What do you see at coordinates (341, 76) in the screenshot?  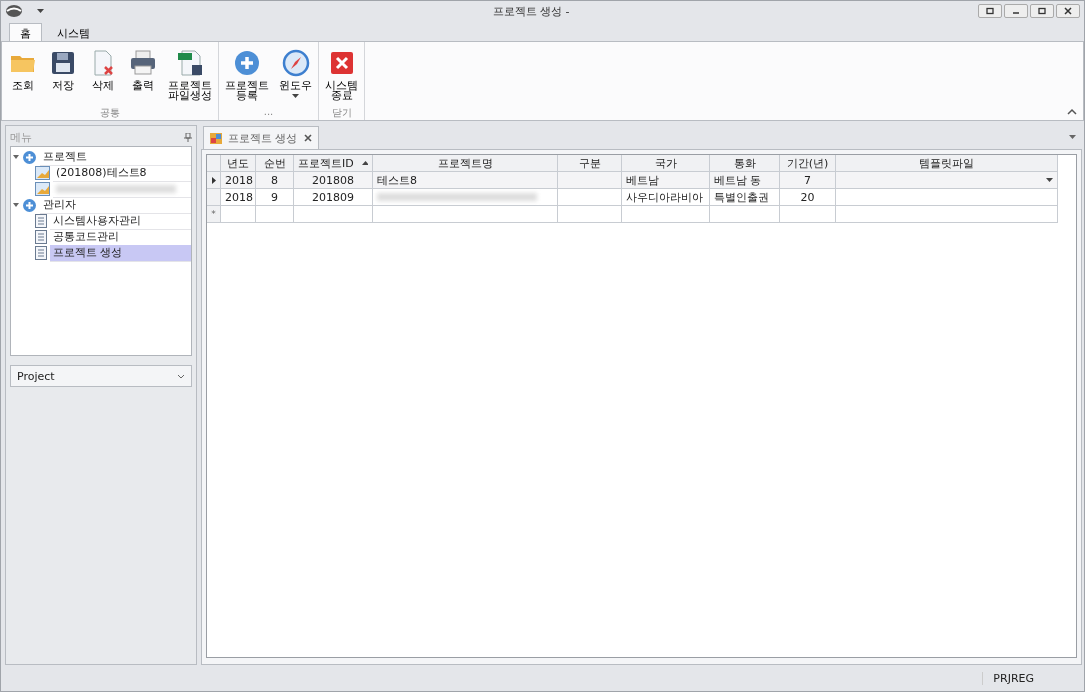 I see `ribbon-button: 시스템 종료` at bounding box center [341, 76].